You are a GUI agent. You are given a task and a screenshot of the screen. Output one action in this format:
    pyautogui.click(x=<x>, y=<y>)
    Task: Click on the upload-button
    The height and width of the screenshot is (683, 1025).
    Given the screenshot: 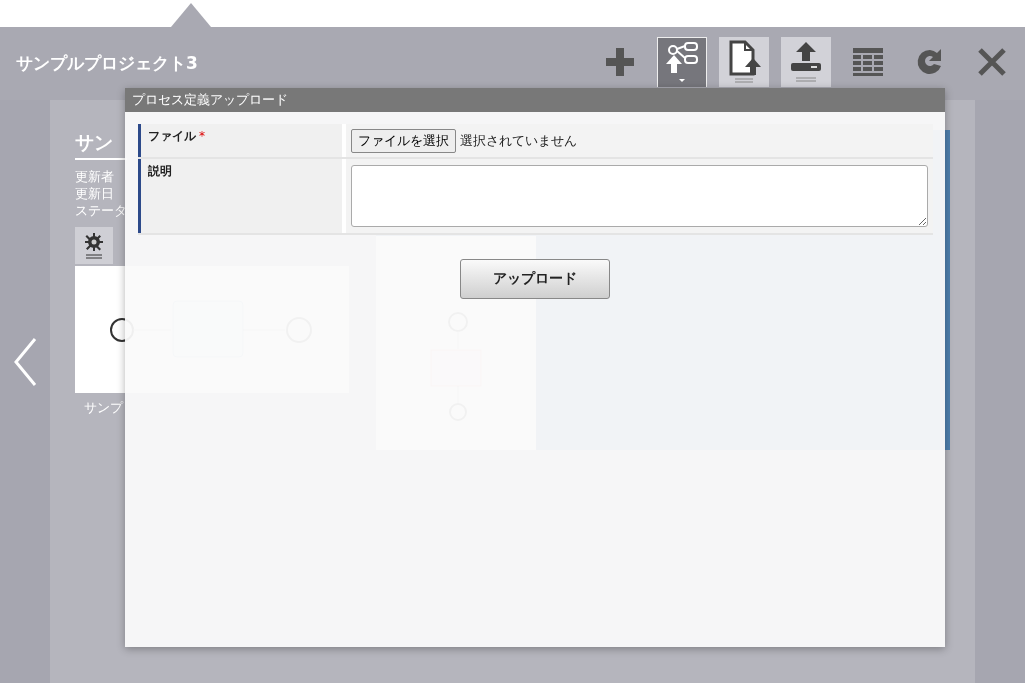 What is the action you would take?
    pyautogui.click(x=806, y=62)
    